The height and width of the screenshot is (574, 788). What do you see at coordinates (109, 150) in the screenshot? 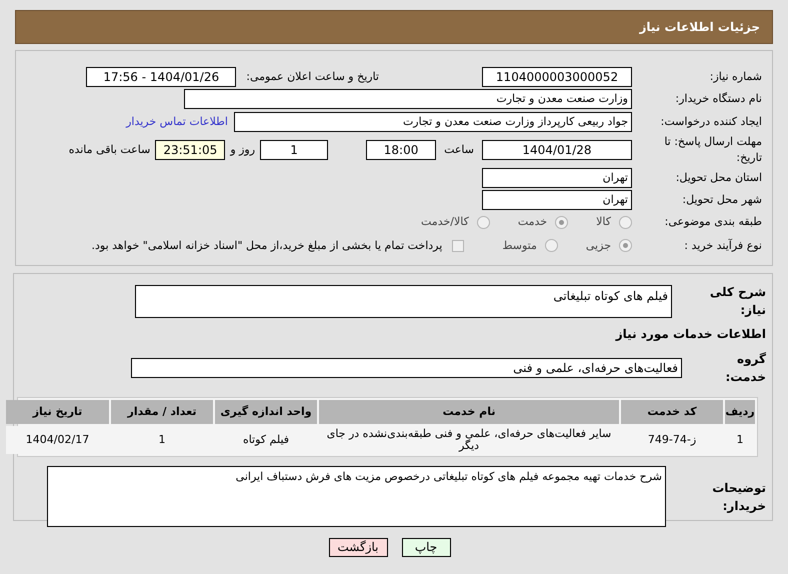
I see `field-label: ساعت باقی مانده` at bounding box center [109, 150].